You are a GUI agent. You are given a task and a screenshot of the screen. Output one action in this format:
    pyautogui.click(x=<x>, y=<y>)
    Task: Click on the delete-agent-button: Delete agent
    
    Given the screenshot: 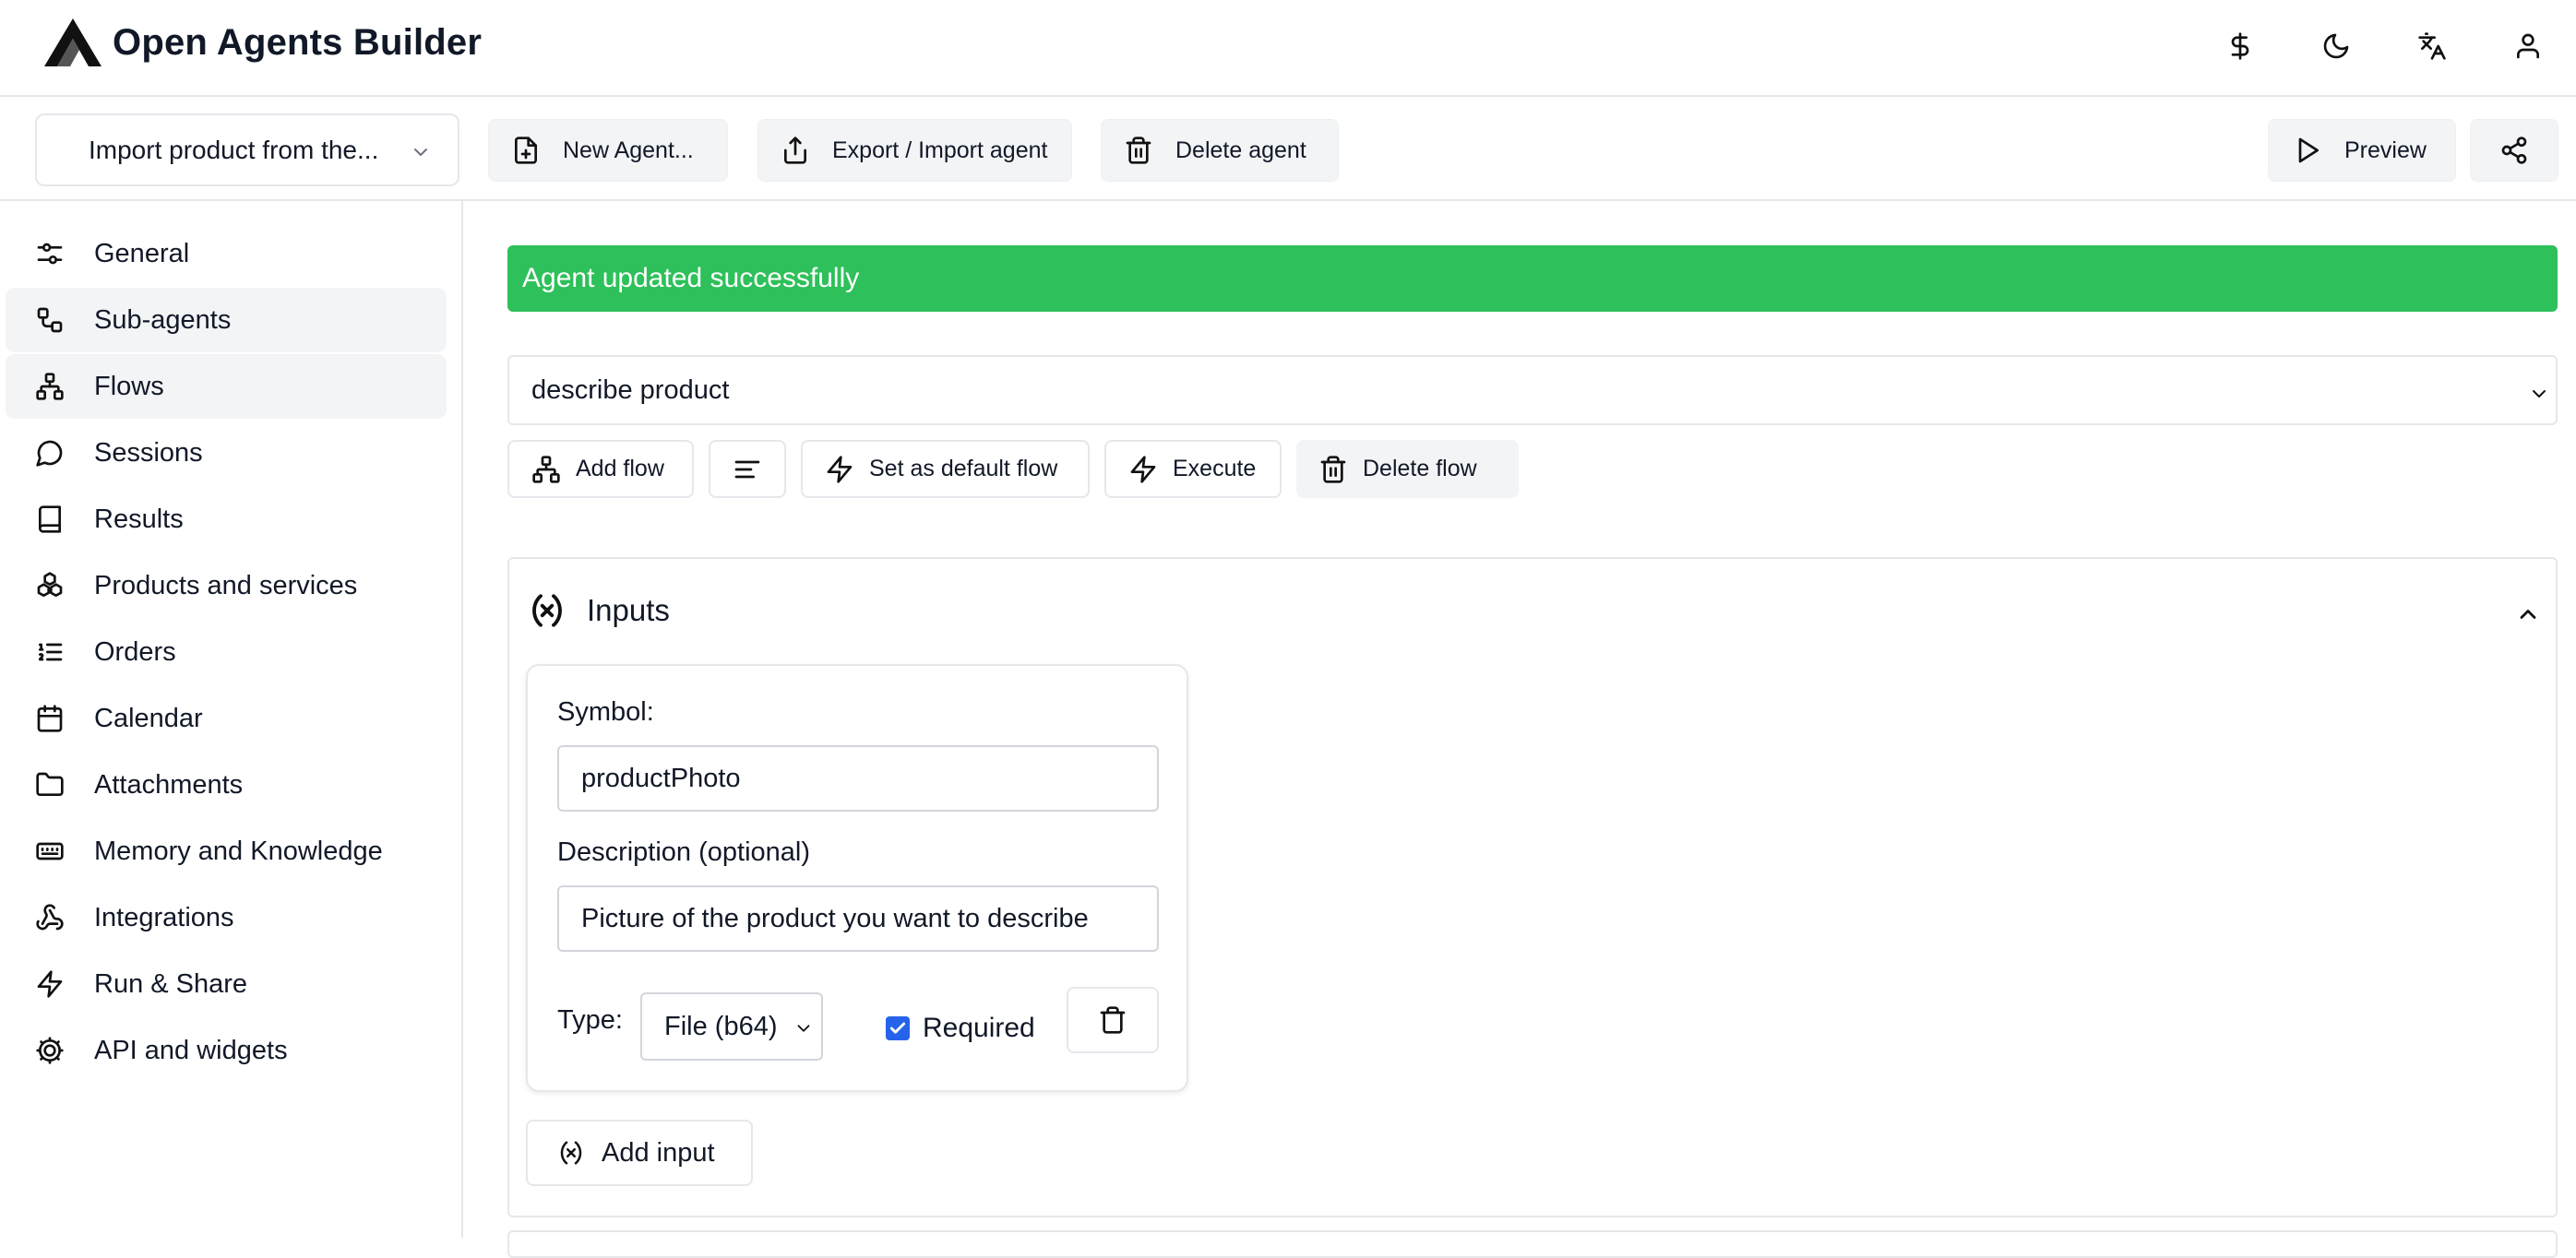 What is the action you would take?
    pyautogui.click(x=1220, y=150)
    